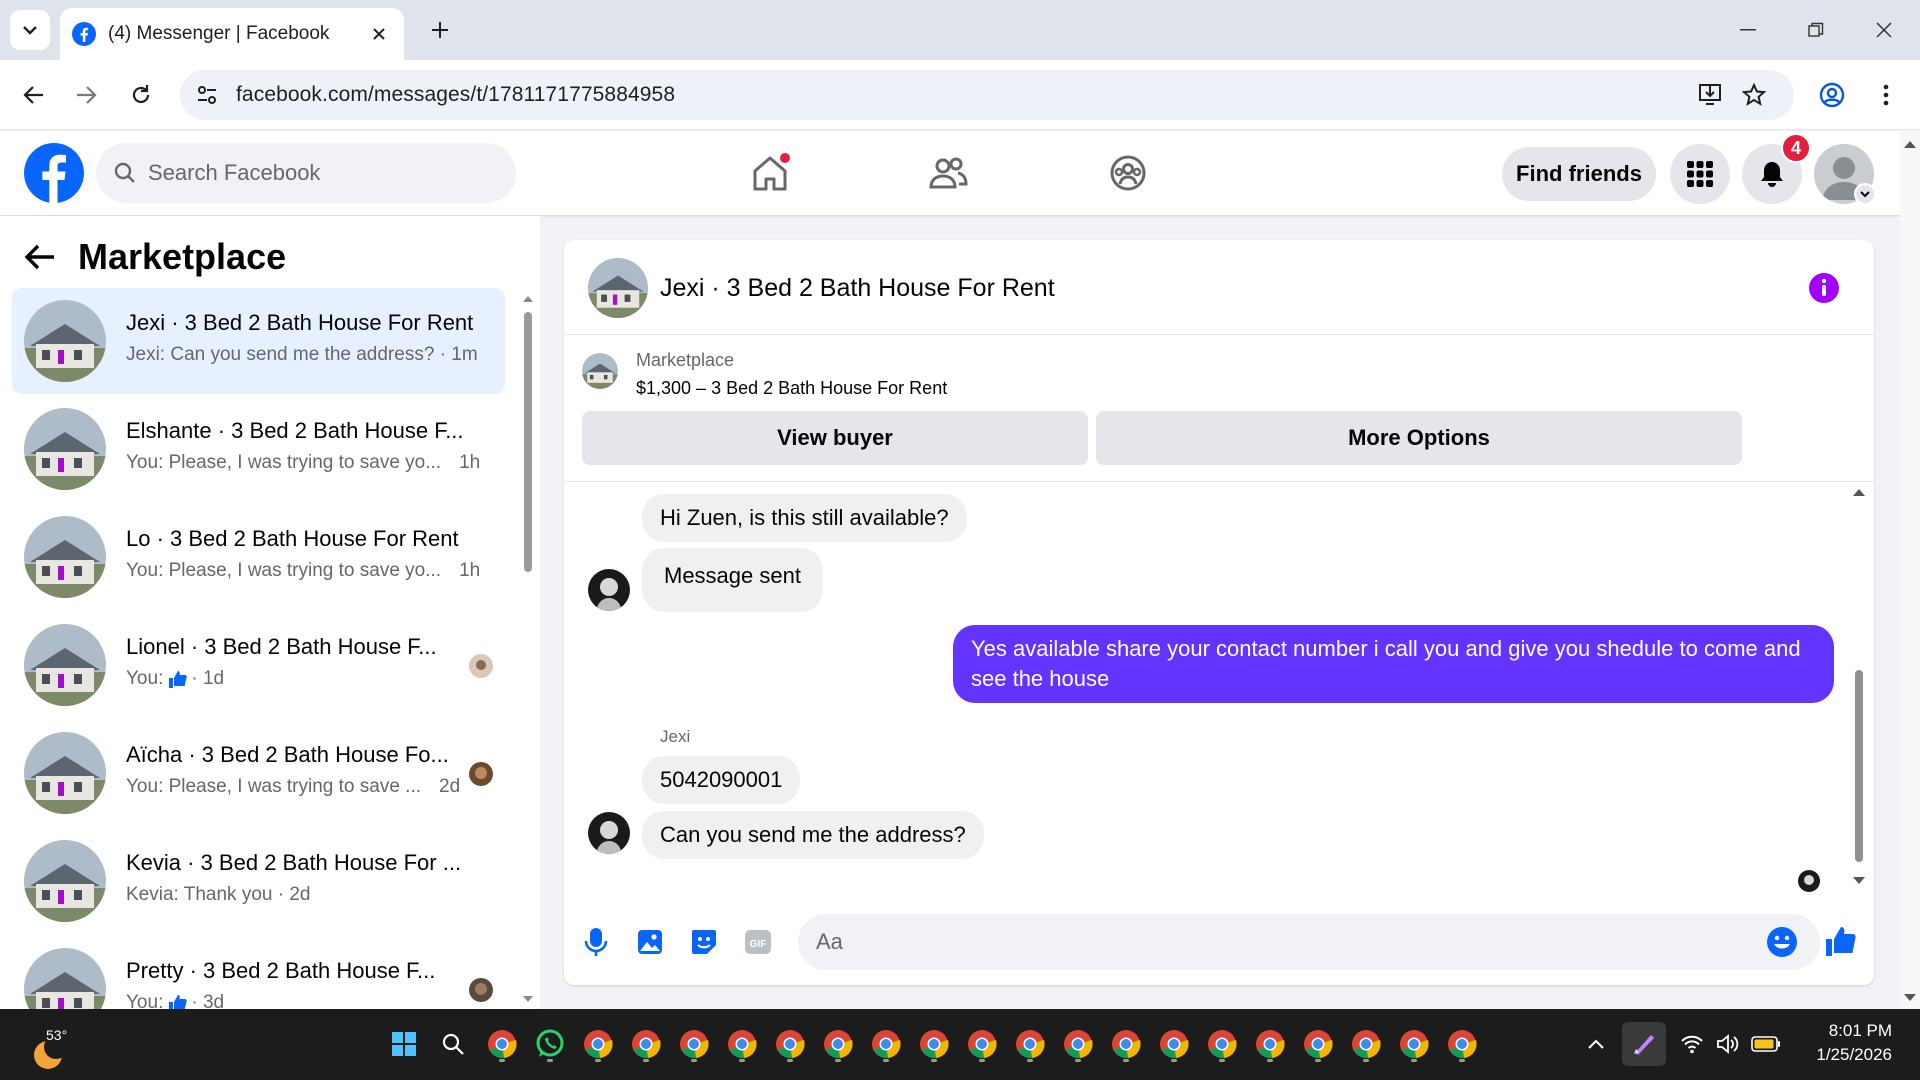  What do you see at coordinates (1824, 288) in the screenshot?
I see `info-icon` at bounding box center [1824, 288].